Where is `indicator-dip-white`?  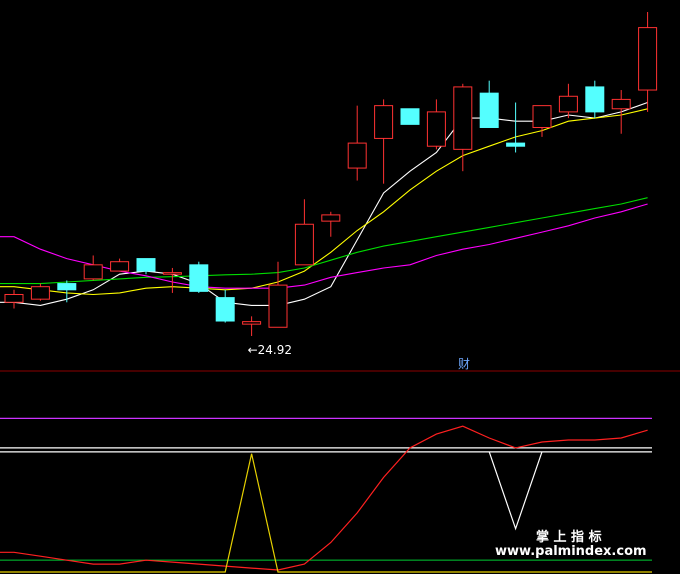 indicator-dip-white is located at coordinates (515, 491).